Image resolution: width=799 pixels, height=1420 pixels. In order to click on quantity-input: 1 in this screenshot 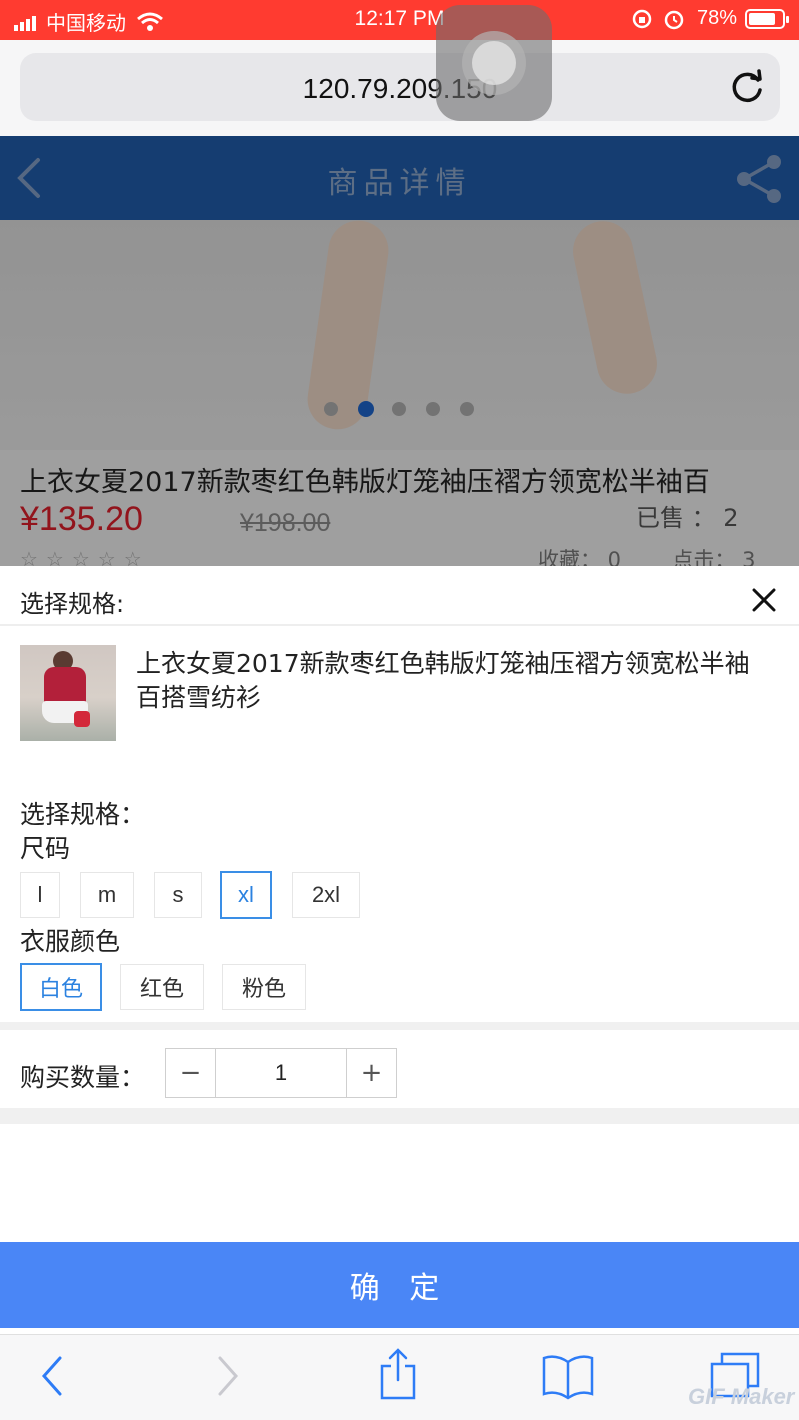, I will do `click(281, 1073)`.